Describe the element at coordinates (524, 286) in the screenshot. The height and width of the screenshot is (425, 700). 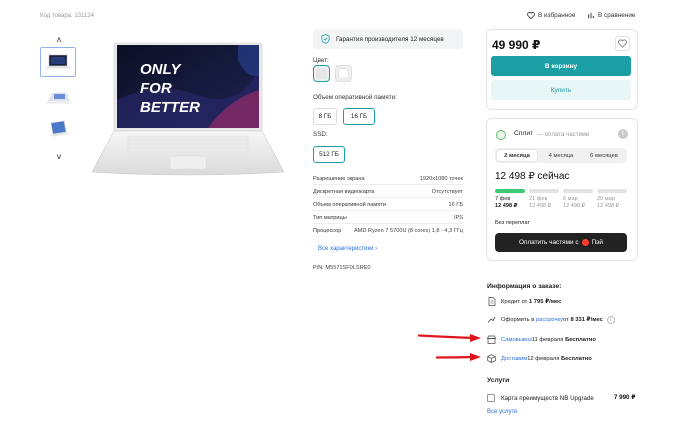
I see `order-info-title: Информация о заказе:` at that location.